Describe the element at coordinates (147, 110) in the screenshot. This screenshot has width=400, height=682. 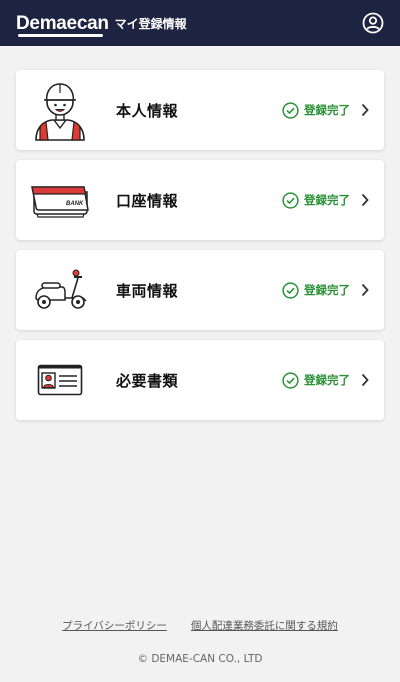
I see `card-label: 本人情報` at that location.